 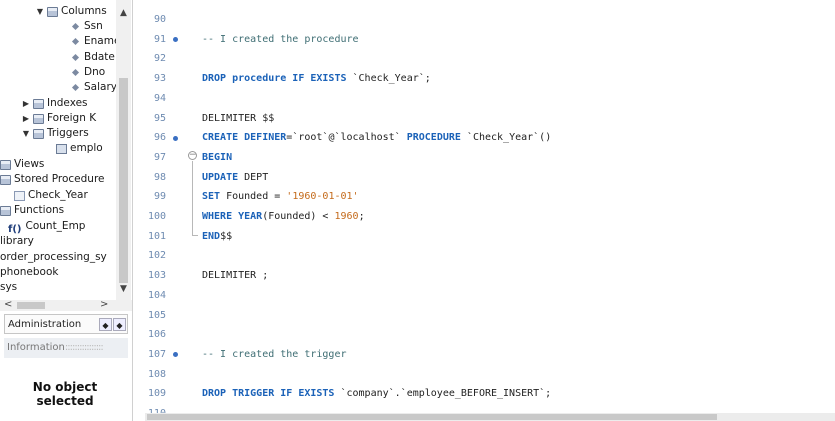 I want to click on tree-item-views: Views, so click(x=22, y=164).